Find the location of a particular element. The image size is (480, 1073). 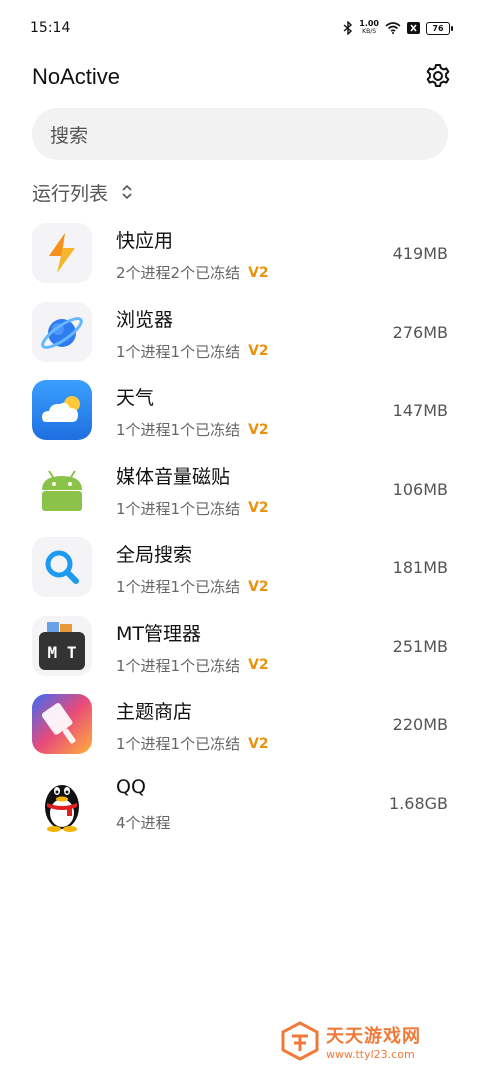

watermark-url: www.ttyl23.com is located at coordinates (370, 1054).